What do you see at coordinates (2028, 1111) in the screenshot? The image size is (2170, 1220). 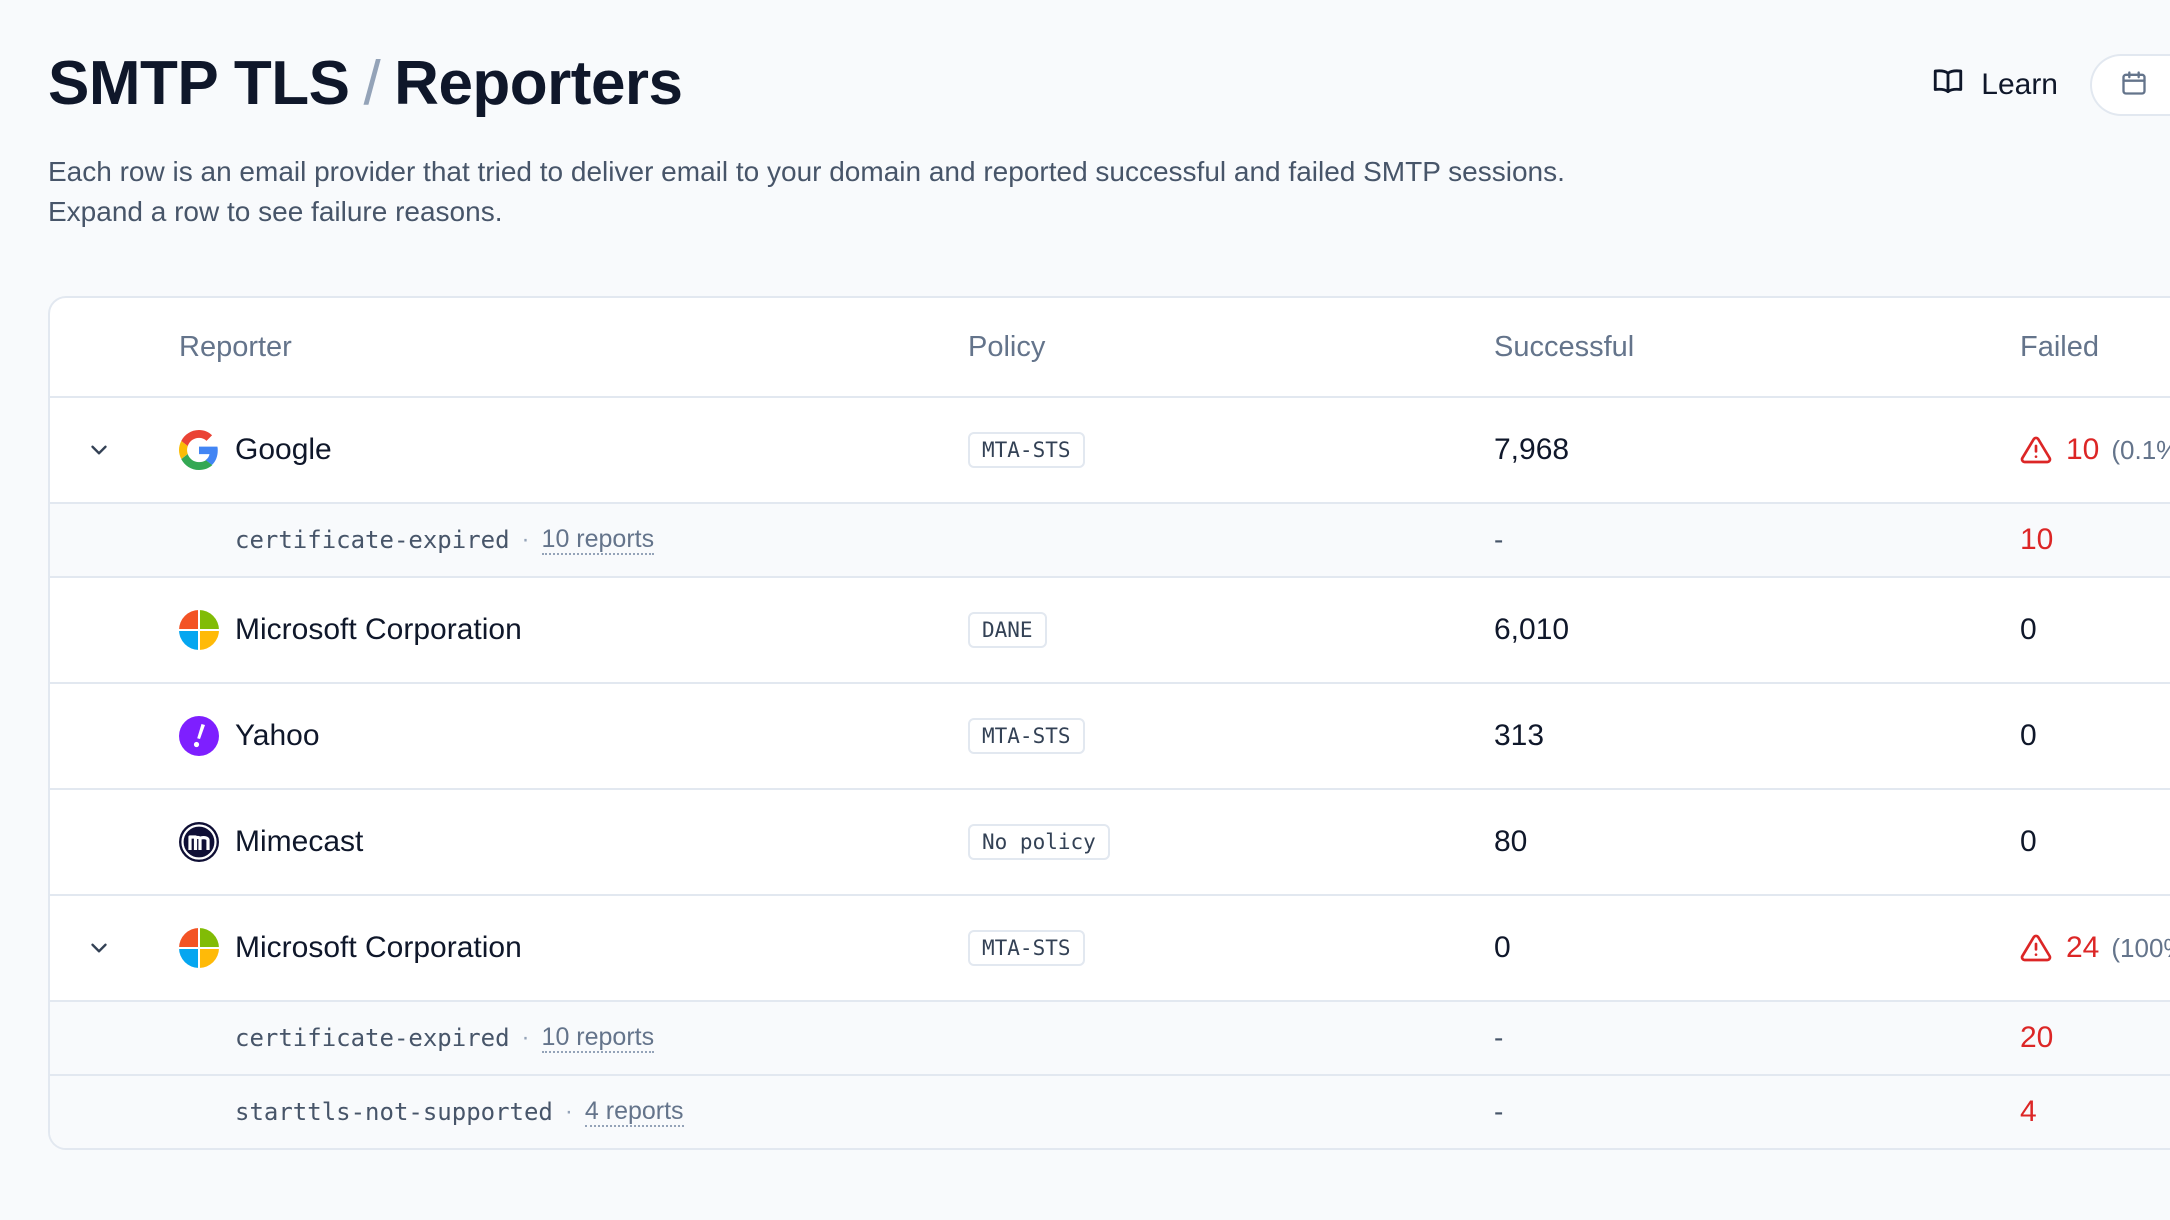 I see `failed-count: 4` at bounding box center [2028, 1111].